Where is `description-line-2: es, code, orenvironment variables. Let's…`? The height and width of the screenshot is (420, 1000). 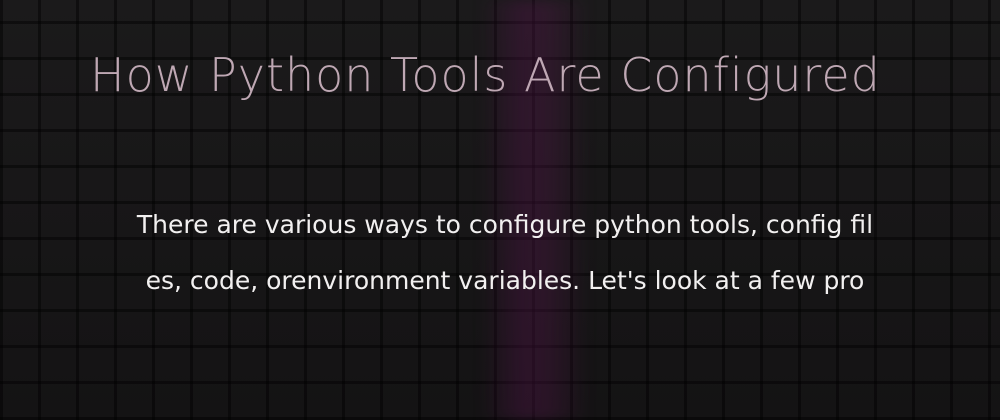 description-line-2: es, code, orenvironment variables. Let's… is located at coordinates (505, 280).